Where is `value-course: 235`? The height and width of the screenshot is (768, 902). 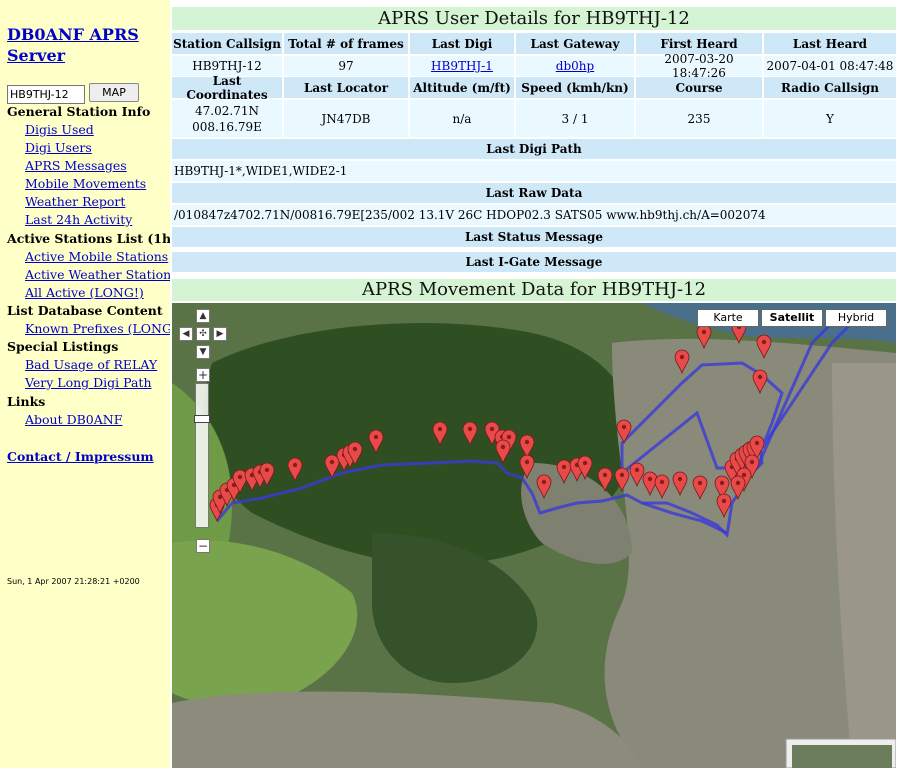 value-course: 235 is located at coordinates (699, 118).